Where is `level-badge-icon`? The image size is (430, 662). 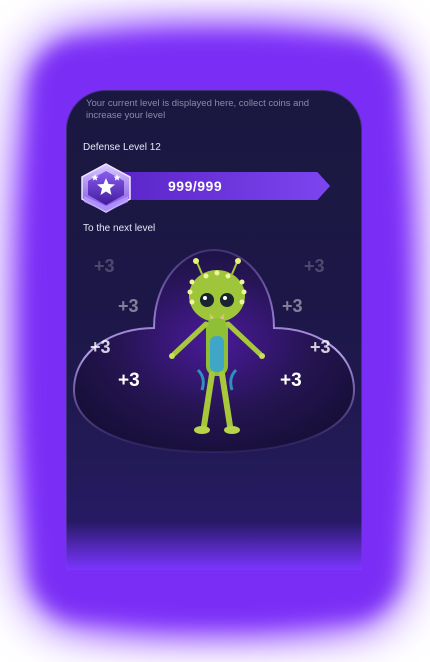
level-badge-icon is located at coordinates (106, 188).